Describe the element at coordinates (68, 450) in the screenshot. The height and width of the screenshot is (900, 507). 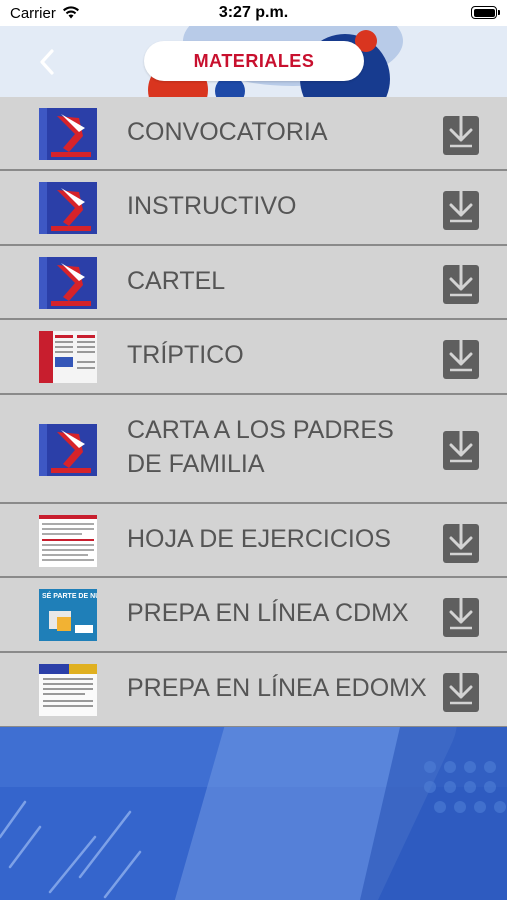
I see `carta-padres-thumbnail` at that location.